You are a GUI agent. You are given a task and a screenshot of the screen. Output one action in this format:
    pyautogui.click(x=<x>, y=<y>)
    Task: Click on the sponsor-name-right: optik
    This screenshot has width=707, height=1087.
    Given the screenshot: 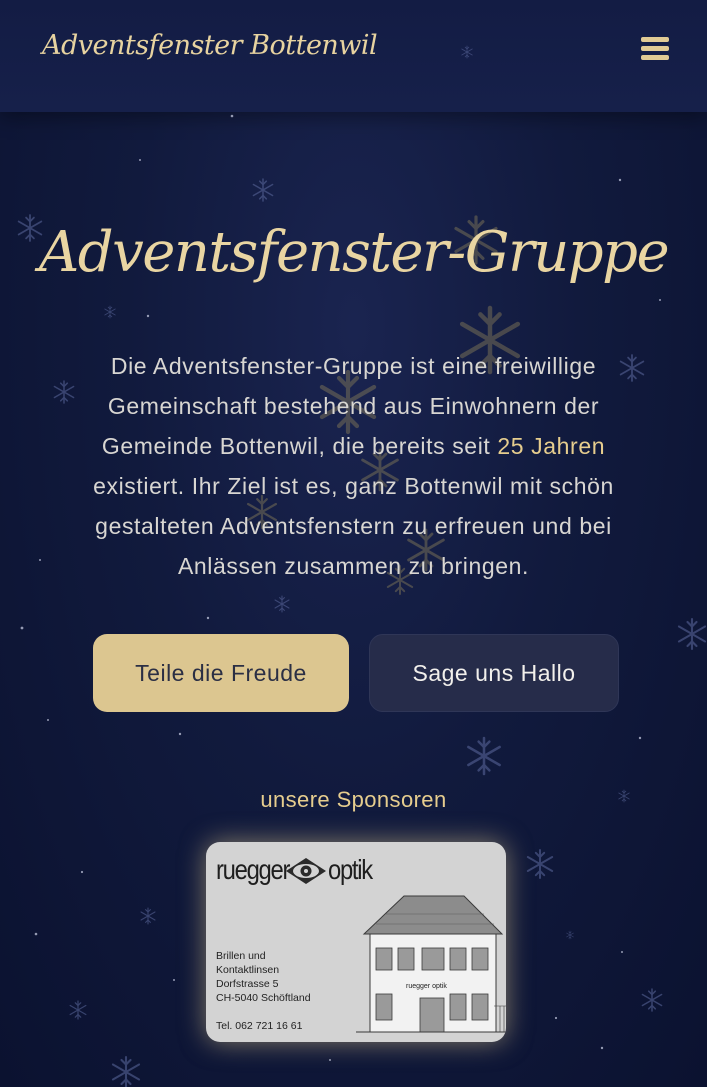 What is the action you would take?
    pyautogui.click(x=350, y=869)
    